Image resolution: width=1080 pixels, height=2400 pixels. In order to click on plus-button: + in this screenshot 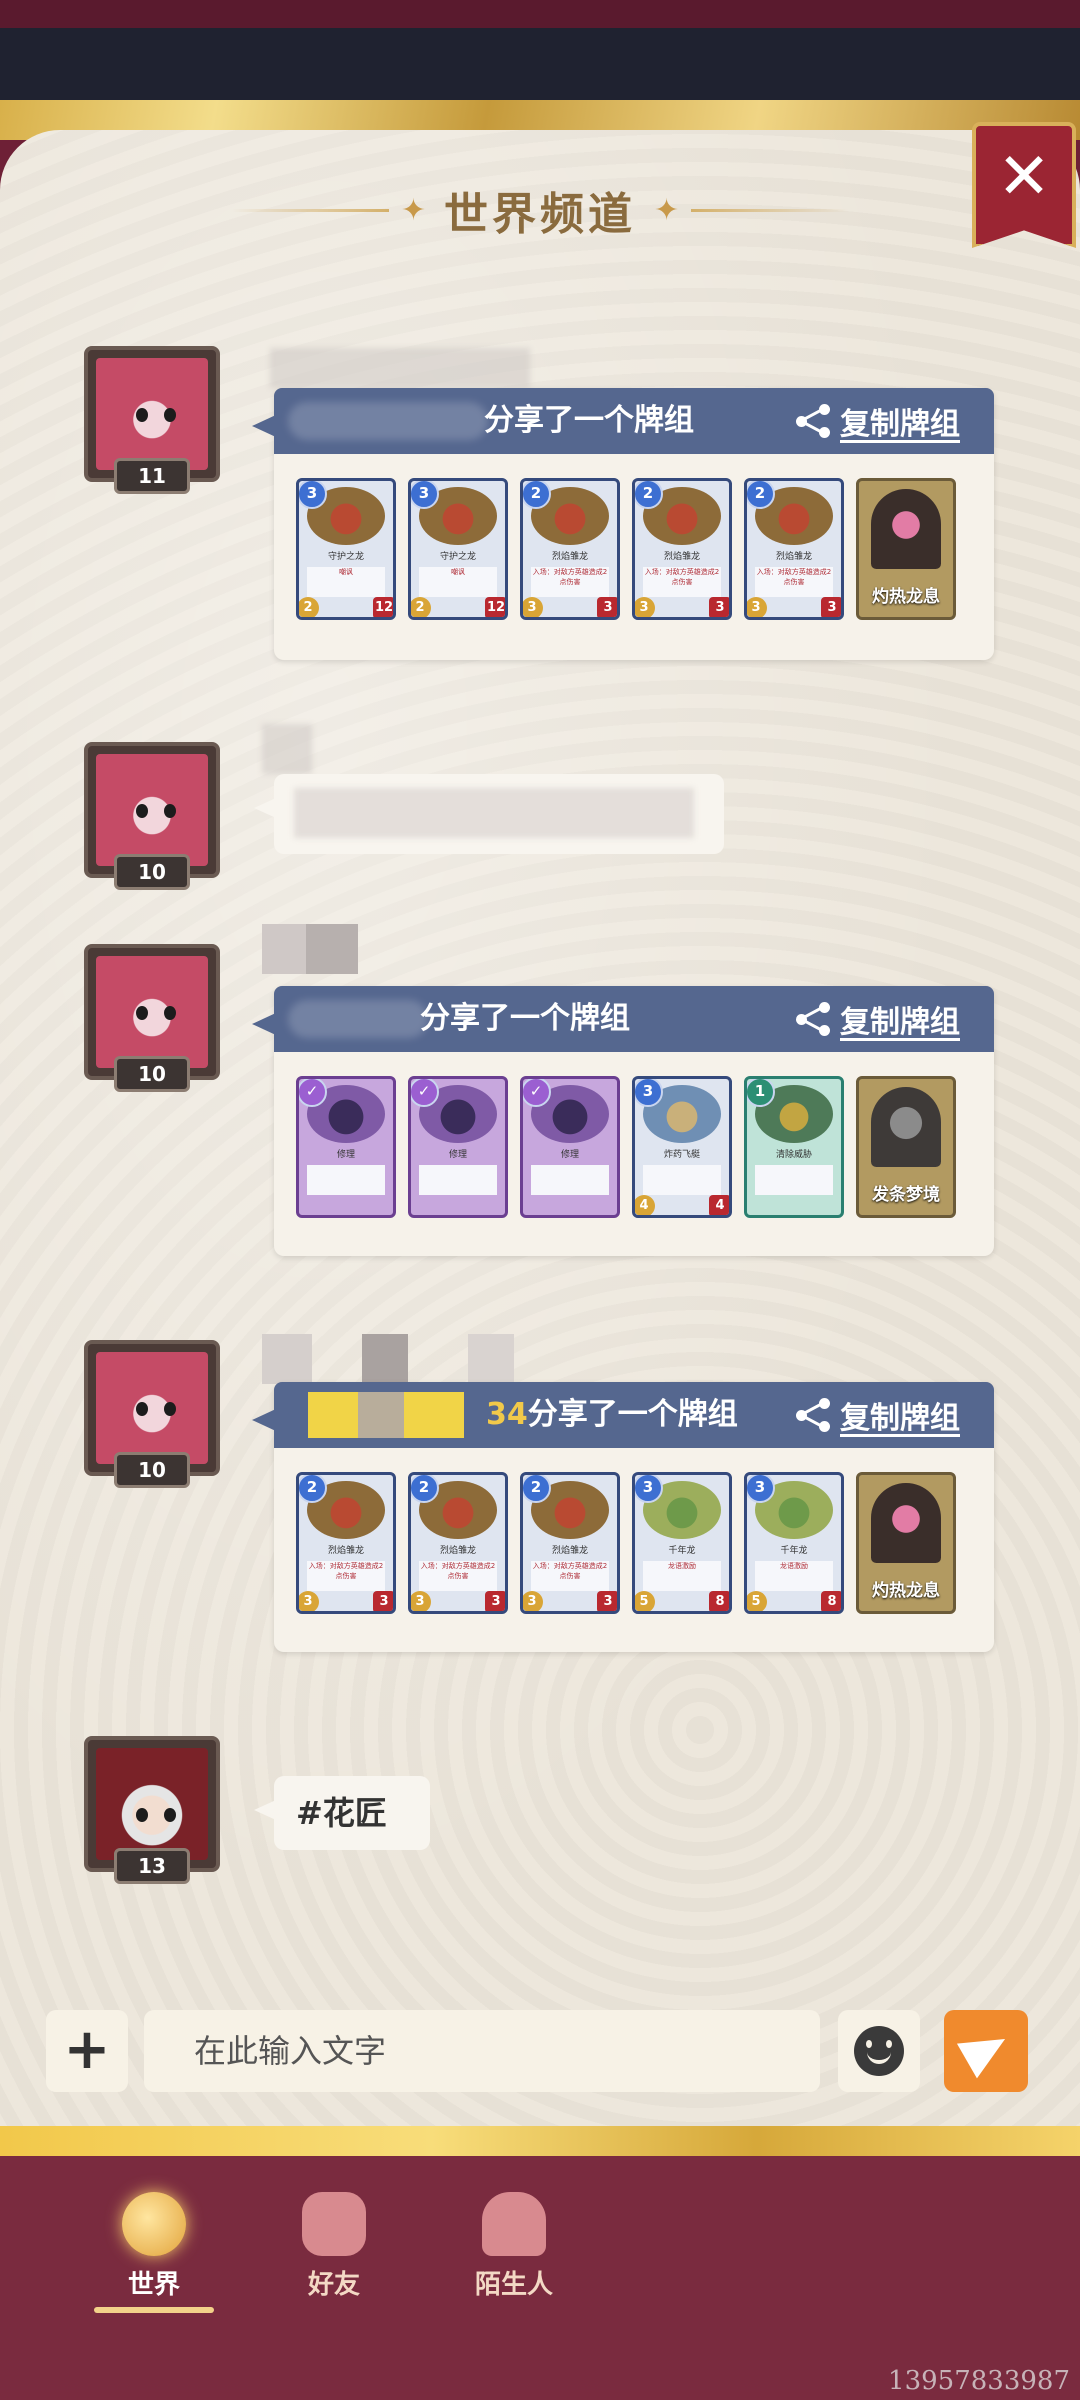, I will do `click(87, 2051)`.